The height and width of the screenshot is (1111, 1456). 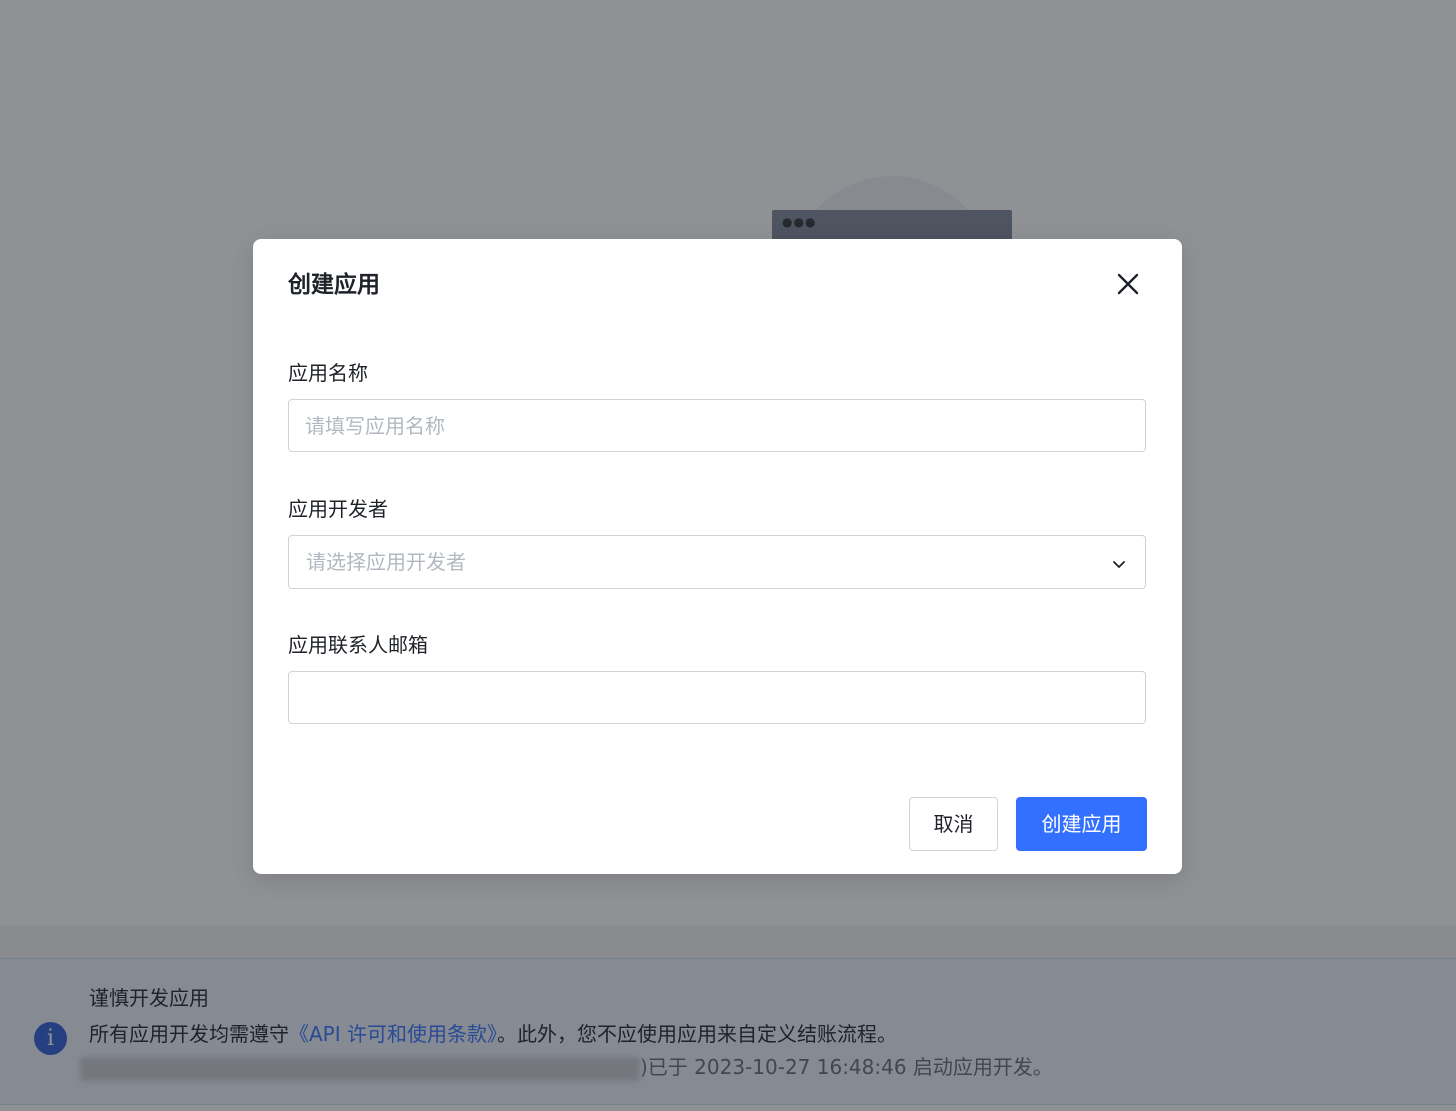 What do you see at coordinates (717, 562) in the screenshot?
I see `developer-select: 请选择应用开发者` at bounding box center [717, 562].